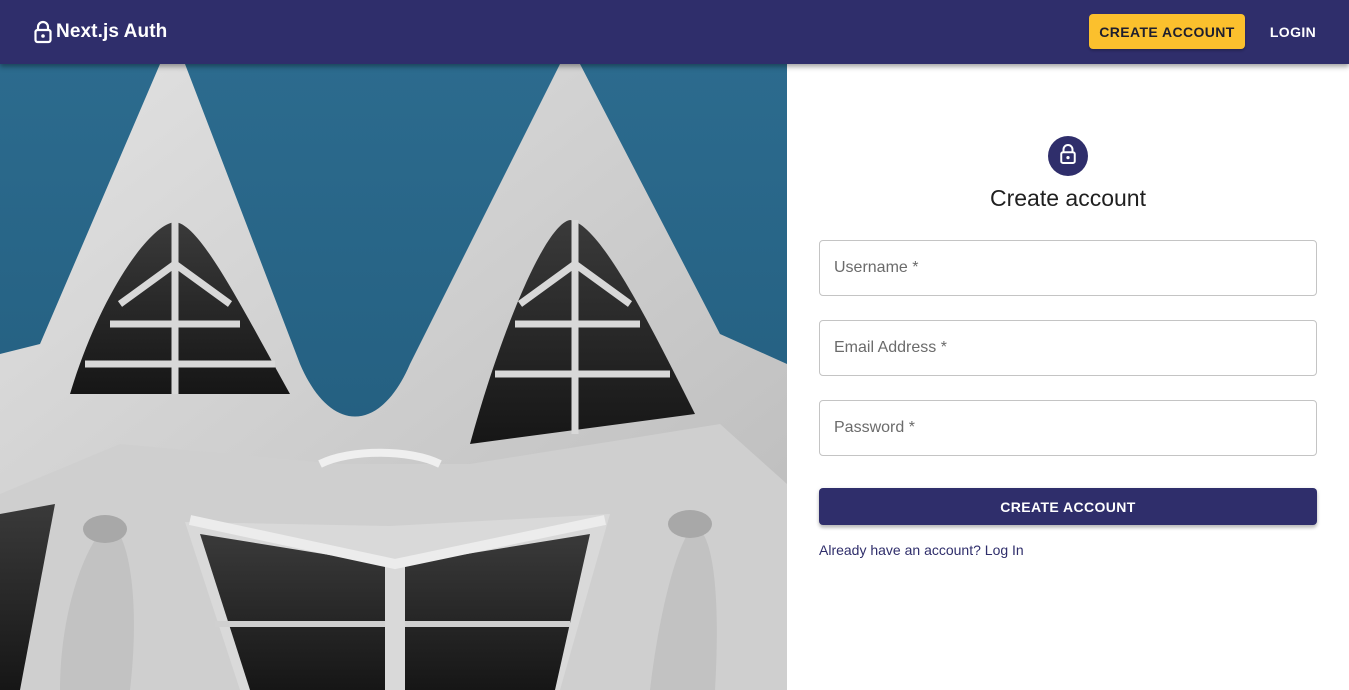 This screenshot has height=690, width=1349. I want to click on login-link: Already have an account? Log In, so click(921, 550).